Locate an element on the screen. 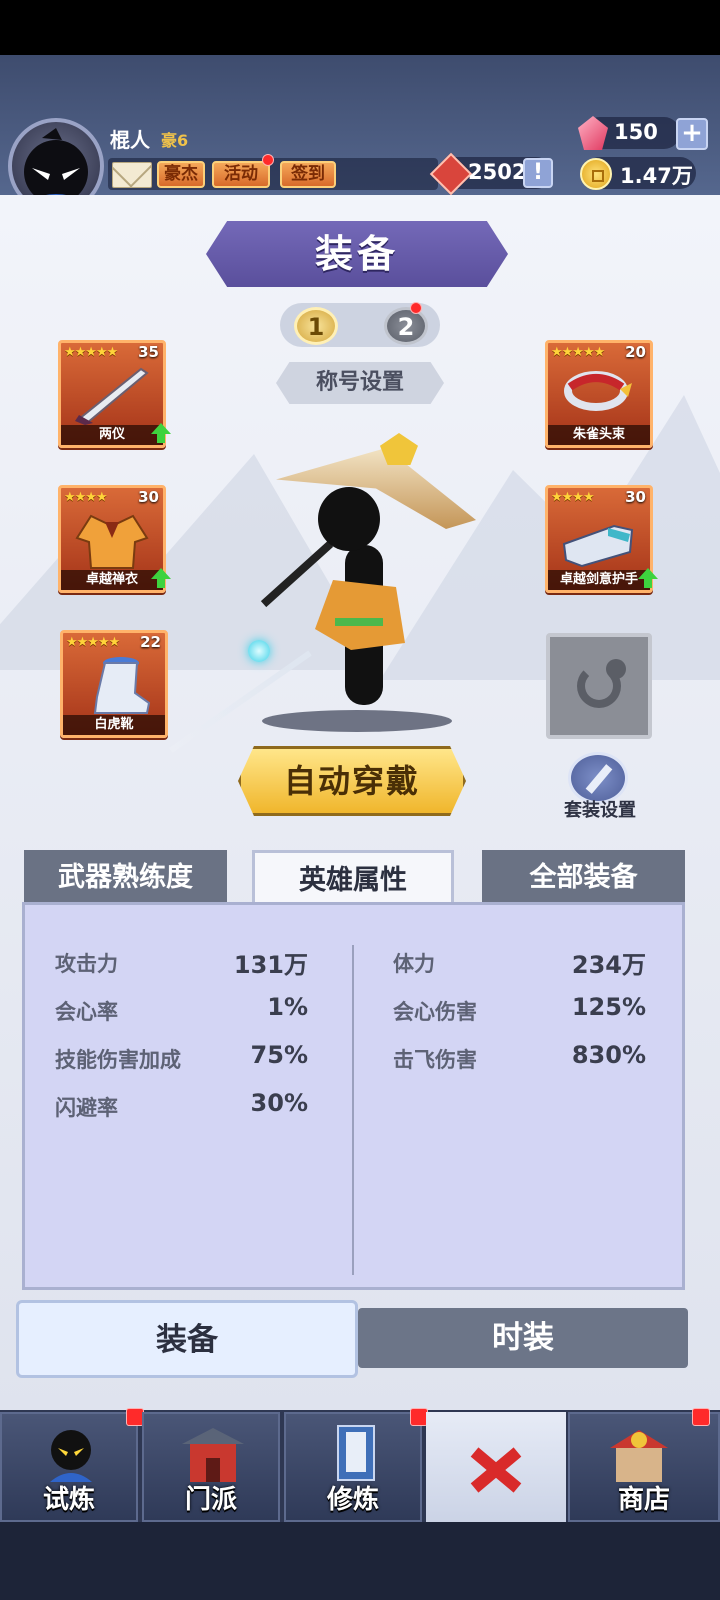  tokens-info-button: ! is located at coordinates (538, 173).